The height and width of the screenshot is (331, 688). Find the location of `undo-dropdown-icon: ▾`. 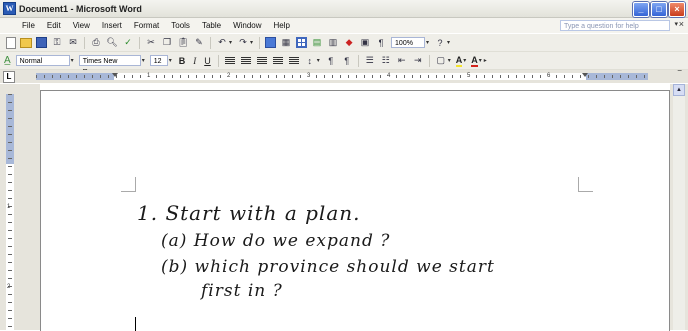

undo-dropdown-icon: ▾ is located at coordinates (230, 42).